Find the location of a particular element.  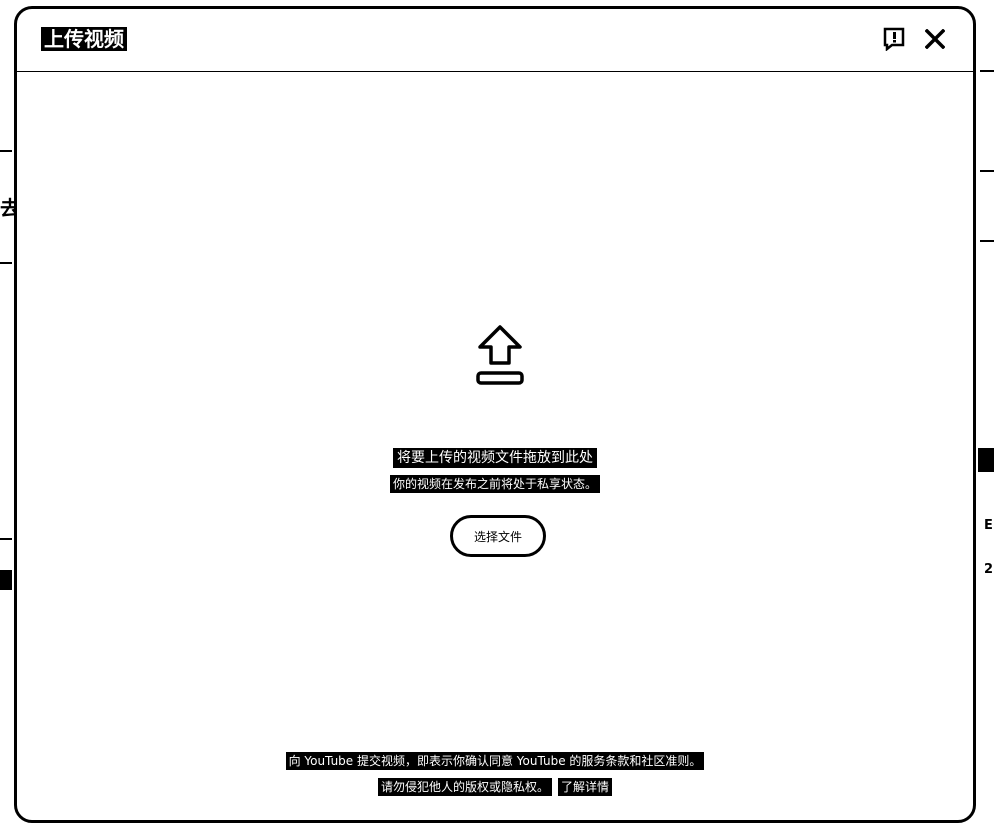

select-file-button: 选择文件 is located at coordinates (498, 536).